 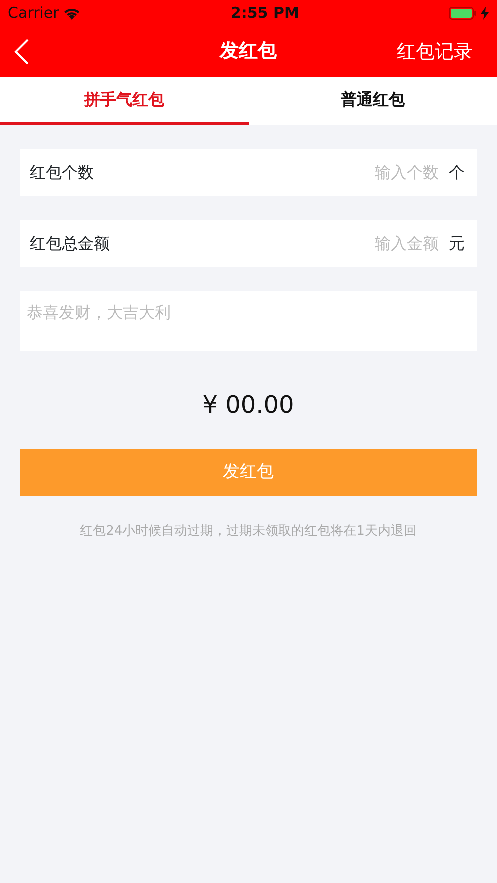 What do you see at coordinates (248, 405) in the screenshot?
I see `amount-display: ¥ 00.00` at bounding box center [248, 405].